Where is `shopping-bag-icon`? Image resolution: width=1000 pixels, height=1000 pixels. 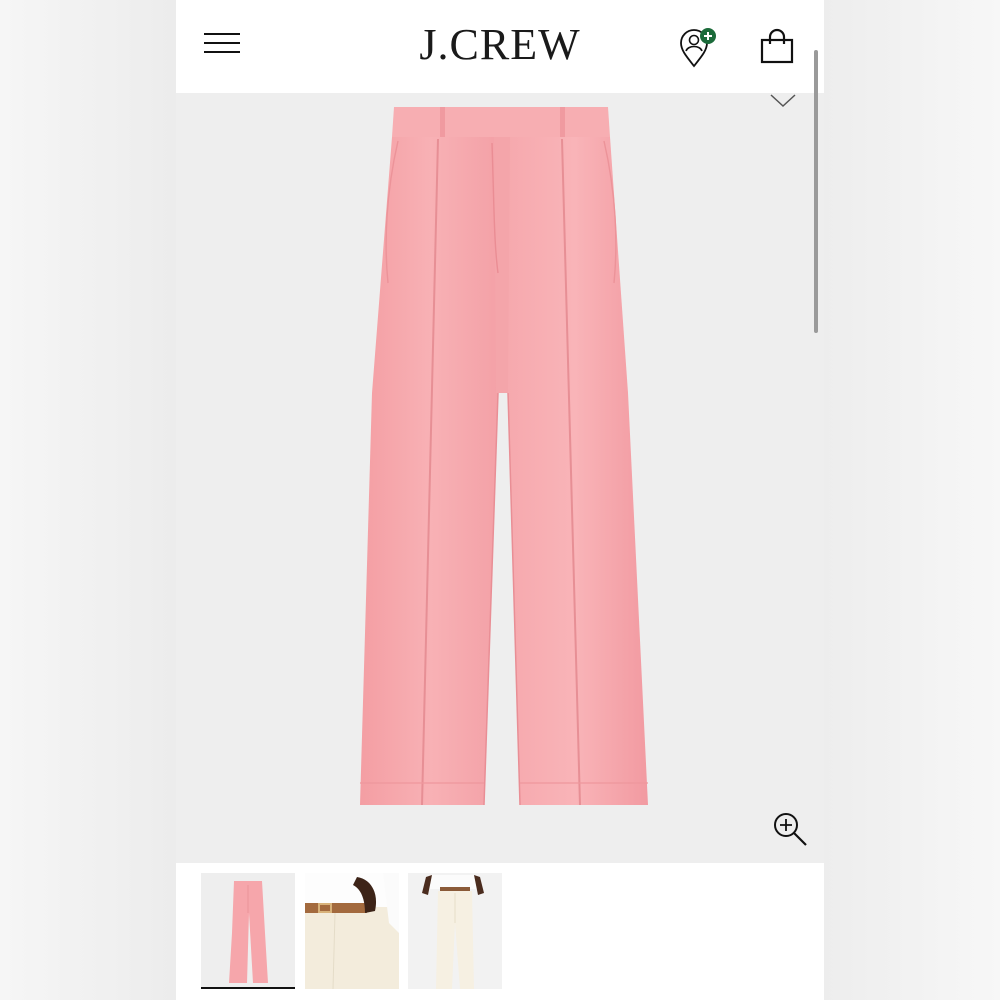
shopping-bag-icon is located at coordinates (777, 47).